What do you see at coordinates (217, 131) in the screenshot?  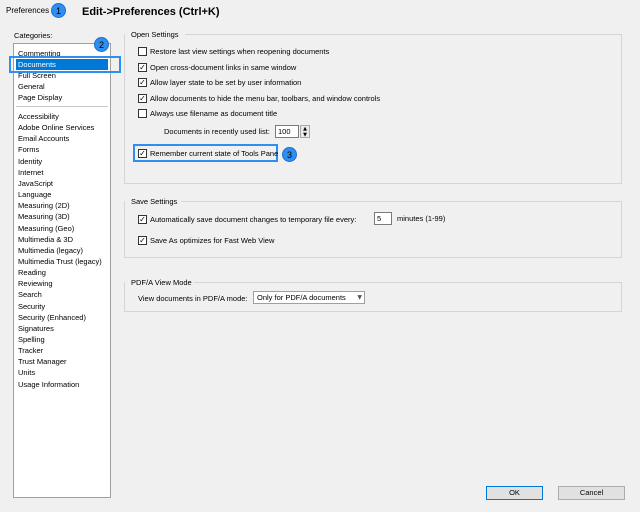 I see `recent-list-label: Documents in recently used list:` at bounding box center [217, 131].